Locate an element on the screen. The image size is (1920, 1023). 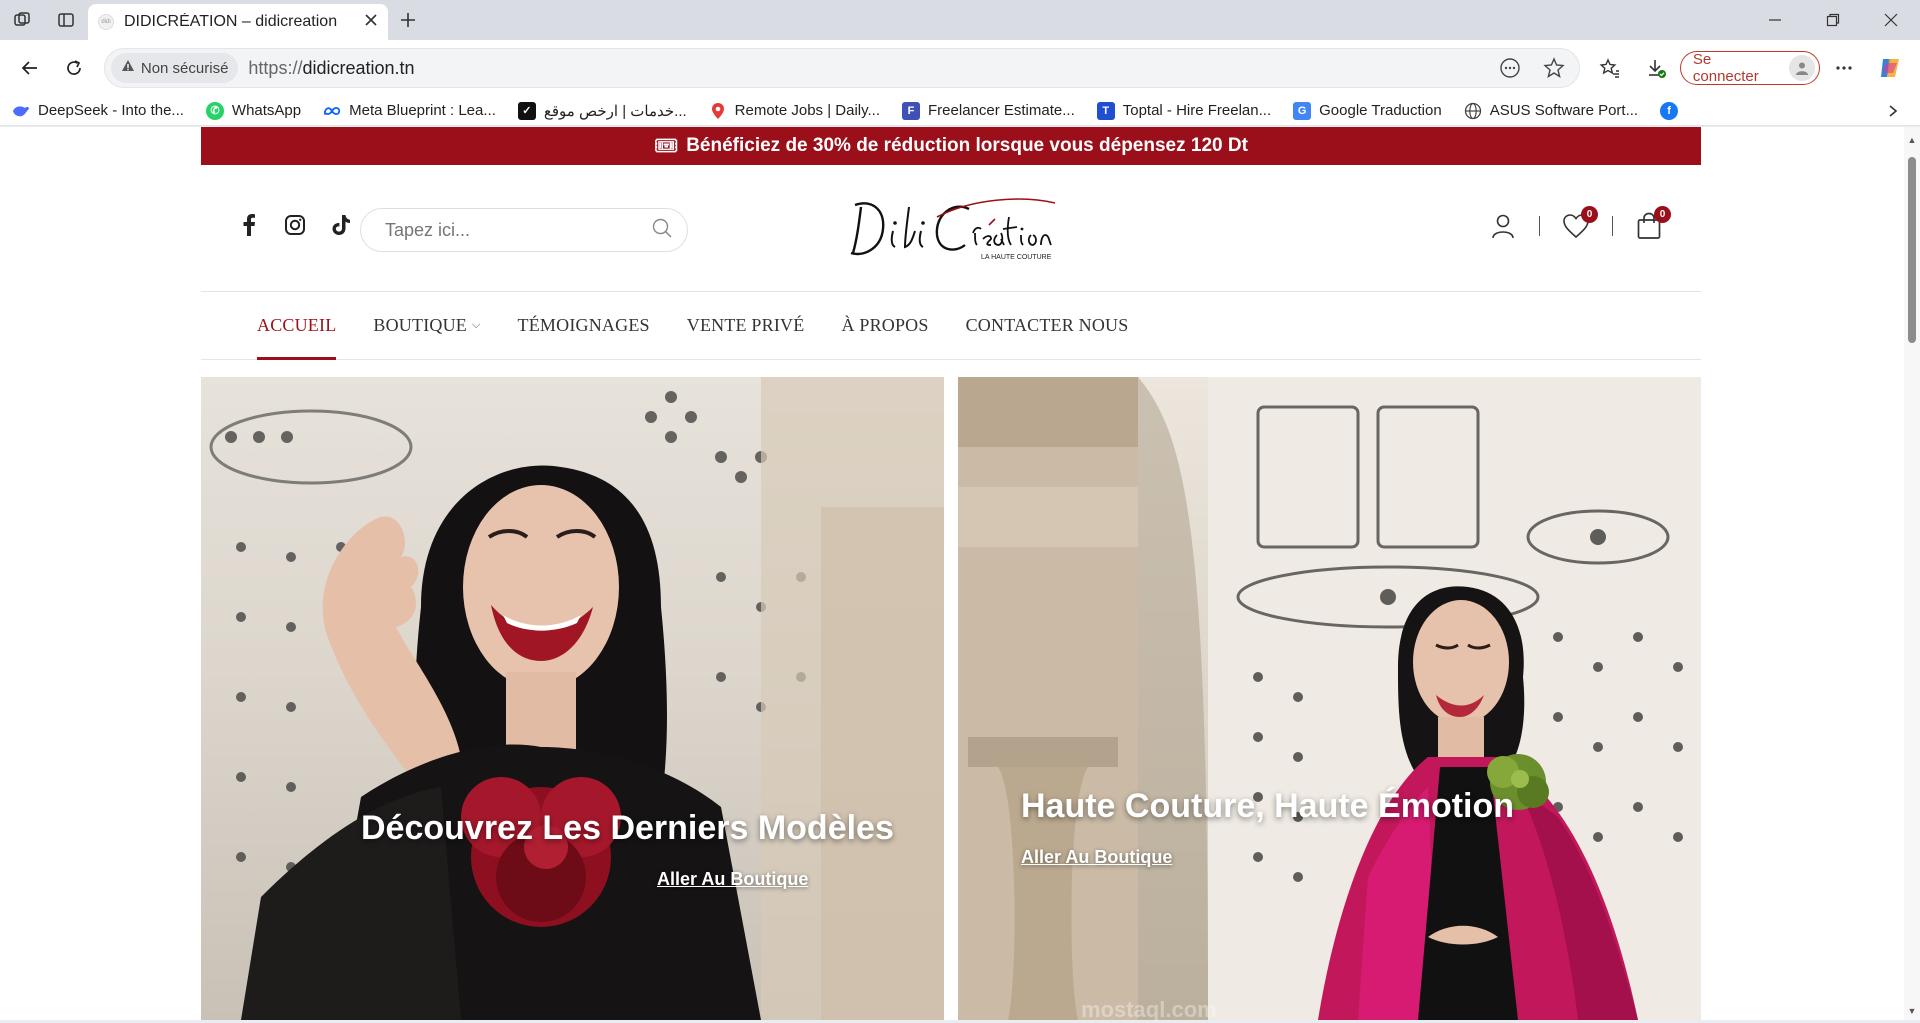
window-controls is located at coordinates (1833, 20).